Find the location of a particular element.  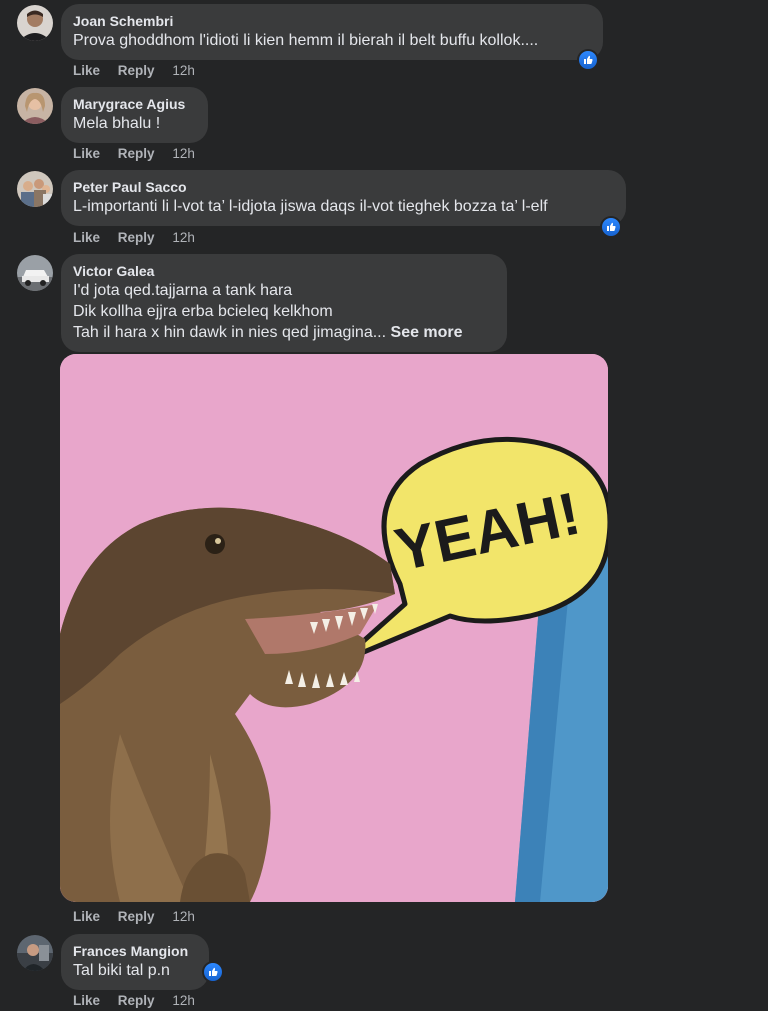

comment-author: Victor Galea is located at coordinates (284, 271).